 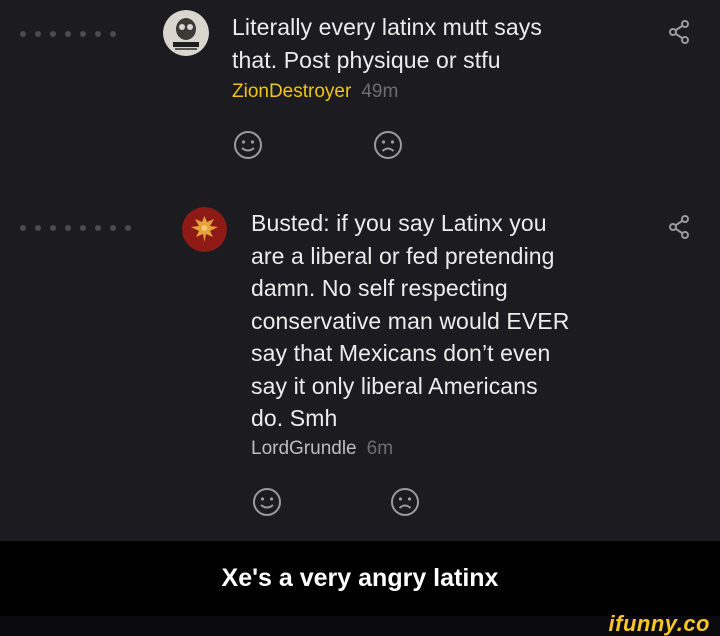 I want to click on caption-bar: Xe's a very angry latinx, so click(x=360, y=578).